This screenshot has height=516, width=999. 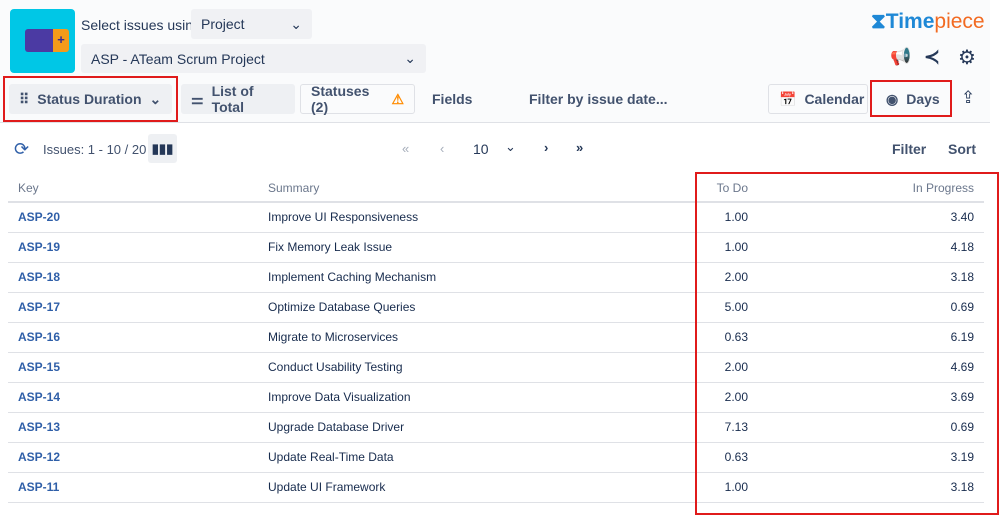 What do you see at coordinates (21, 149) in the screenshot?
I see `refresh-icon: ⟳` at bounding box center [21, 149].